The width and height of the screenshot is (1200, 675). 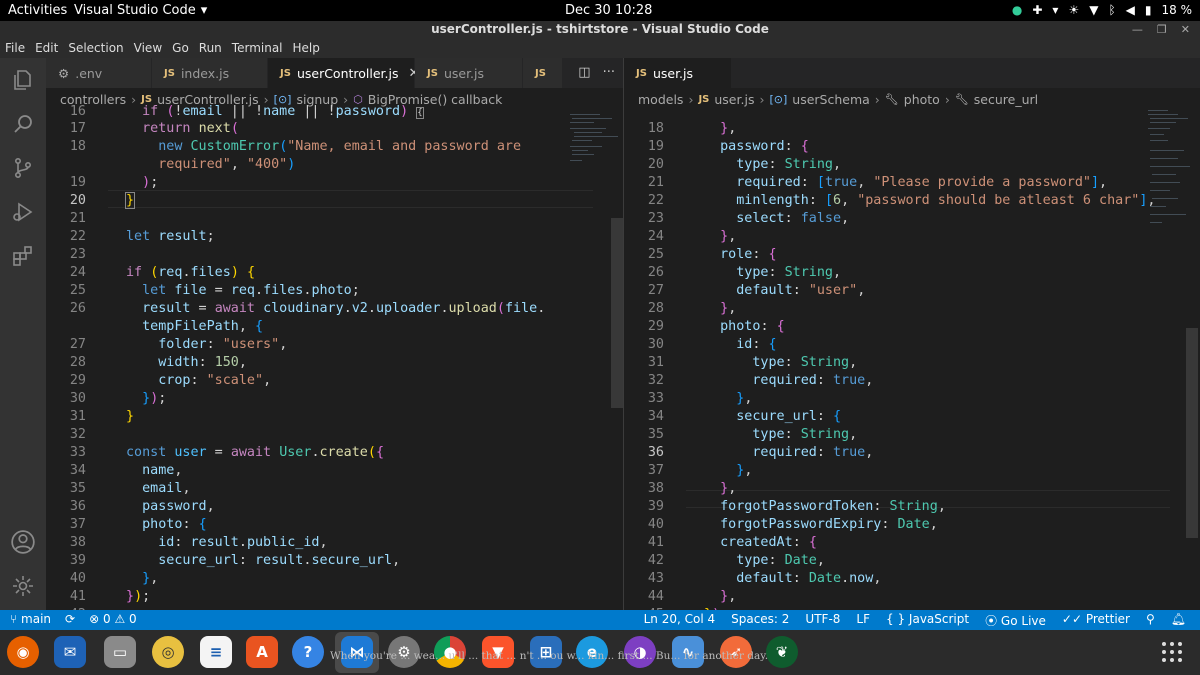 I want to click on source-control-icon, so click(x=23, y=168).